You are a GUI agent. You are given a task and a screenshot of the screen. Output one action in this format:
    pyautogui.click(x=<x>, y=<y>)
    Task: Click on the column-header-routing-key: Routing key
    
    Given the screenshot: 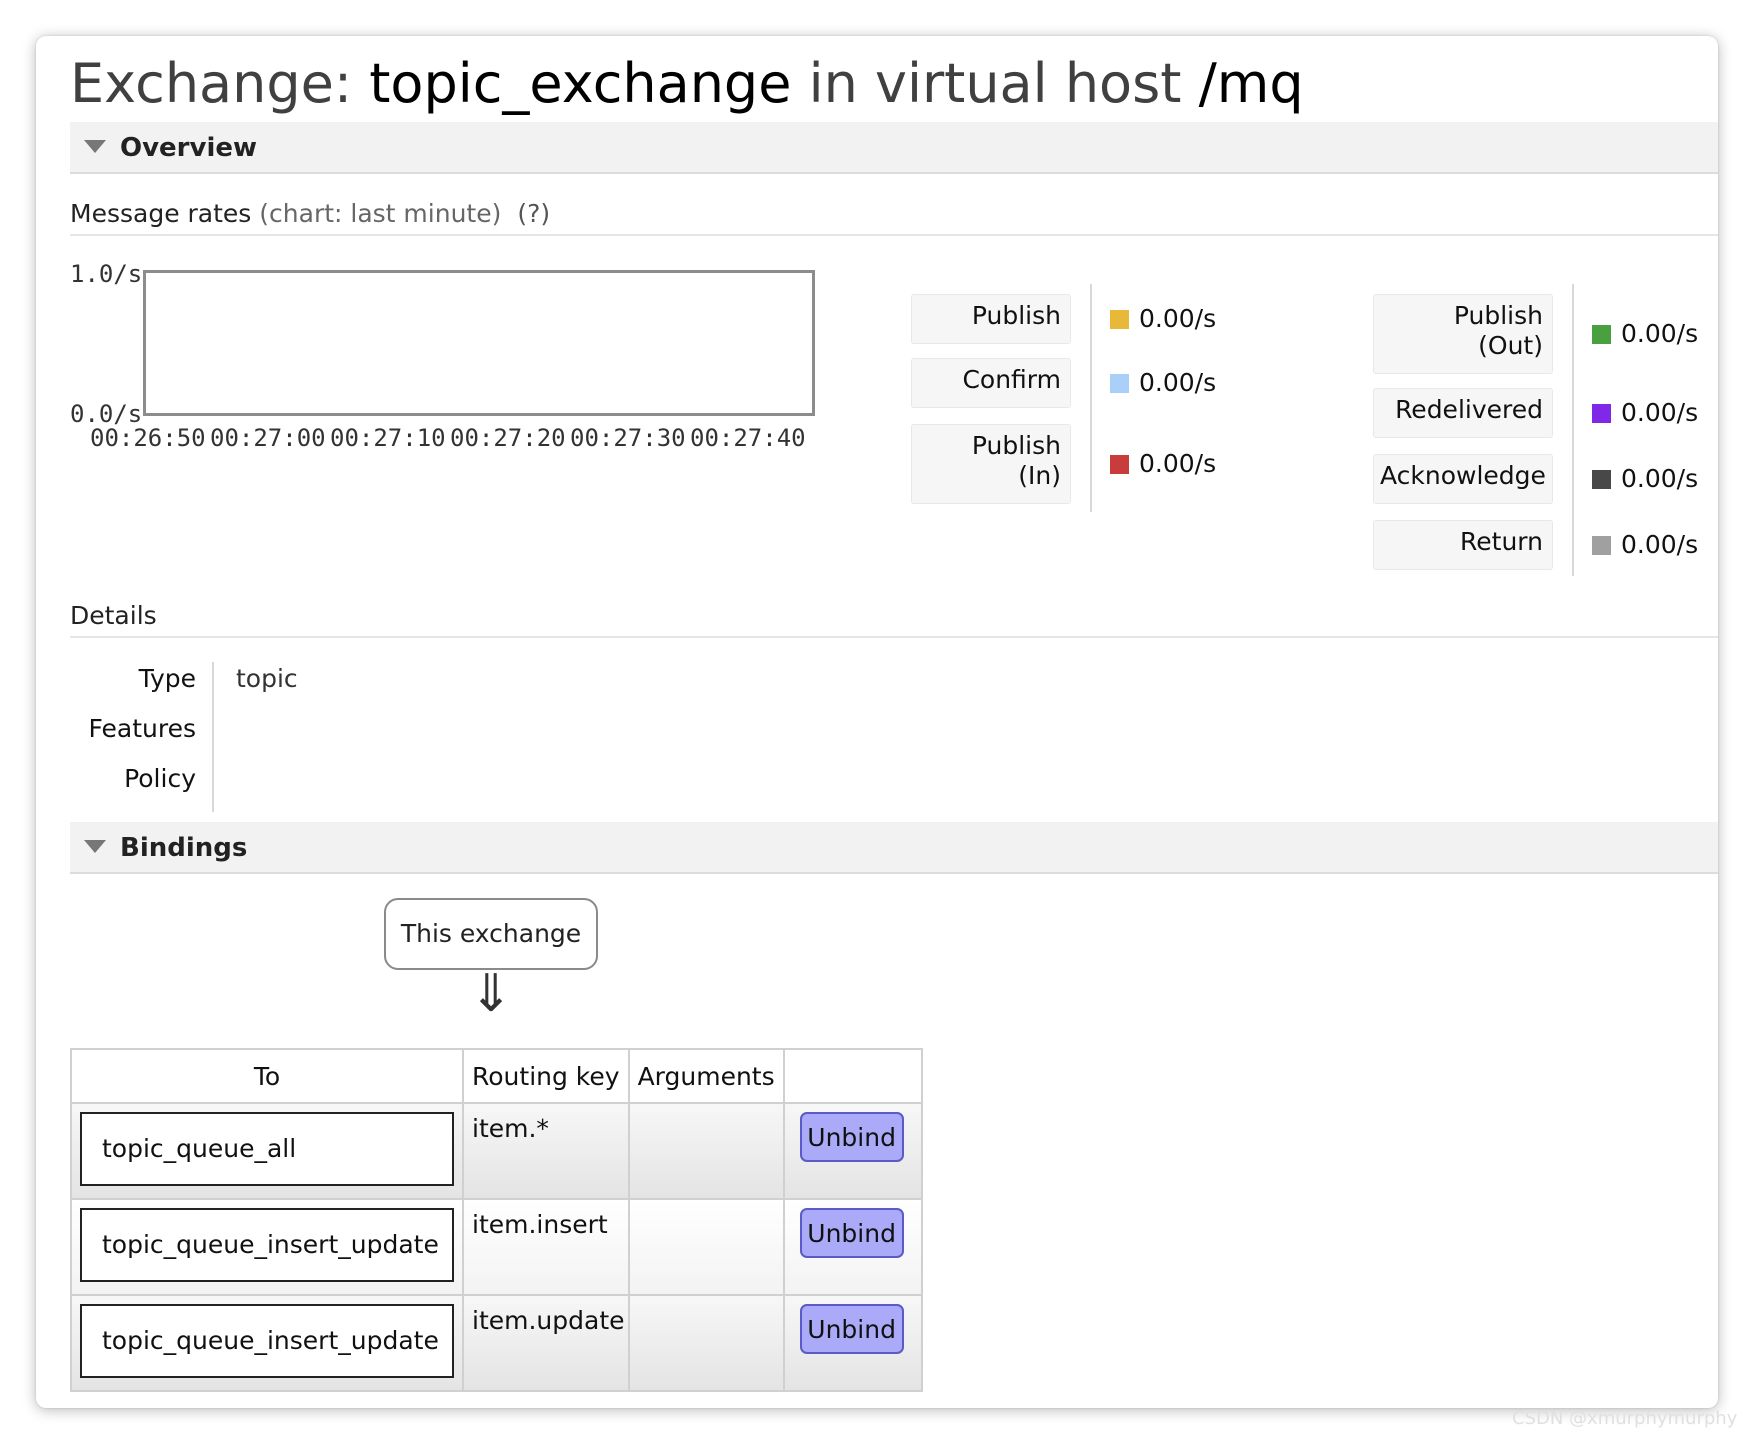 What is the action you would take?
    pyautogui.click(x=546, y=1076)
    